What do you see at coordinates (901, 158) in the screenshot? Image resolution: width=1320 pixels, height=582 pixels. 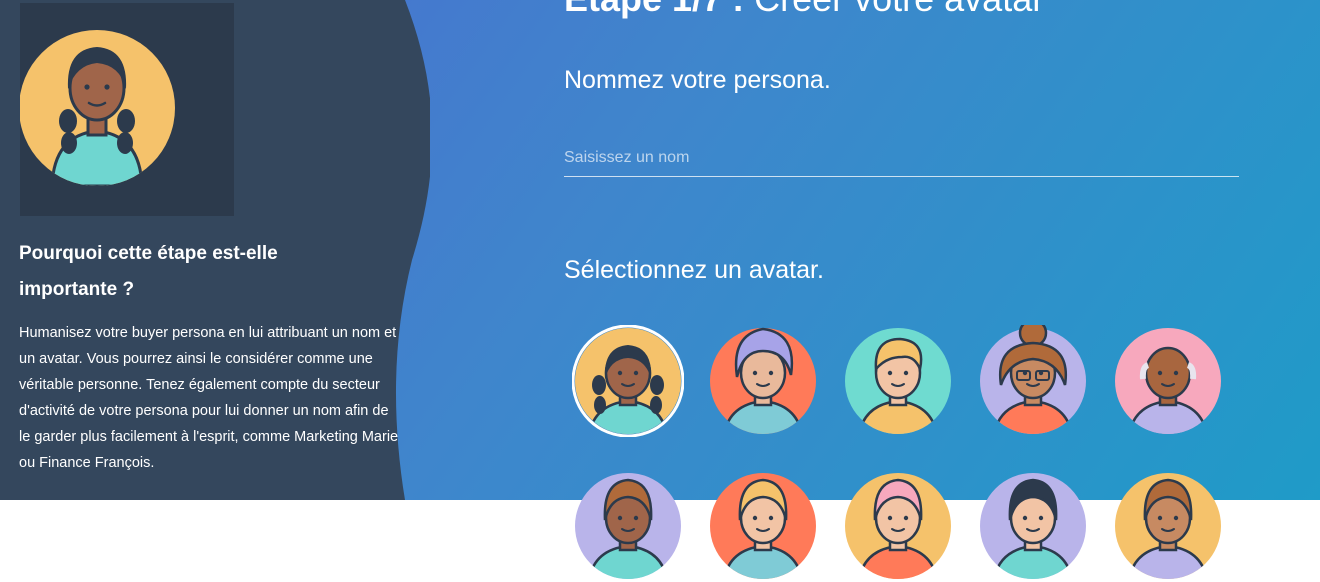 I see `persona-name-input` at bounding box center [901, 158].